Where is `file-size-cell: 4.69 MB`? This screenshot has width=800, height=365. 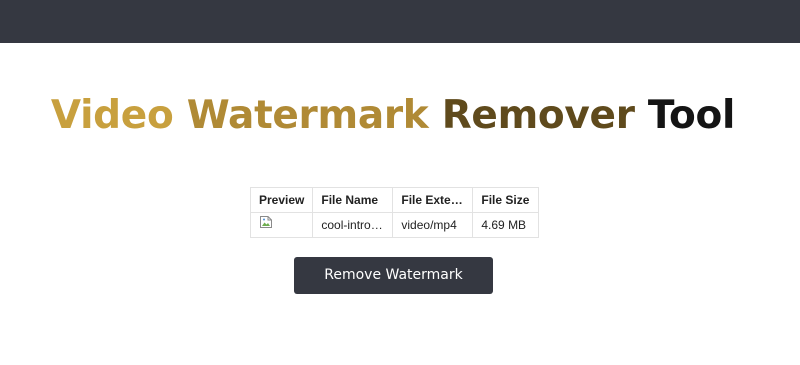 file-size-cell: 4.69 MB is located at coordinates (506, 225).